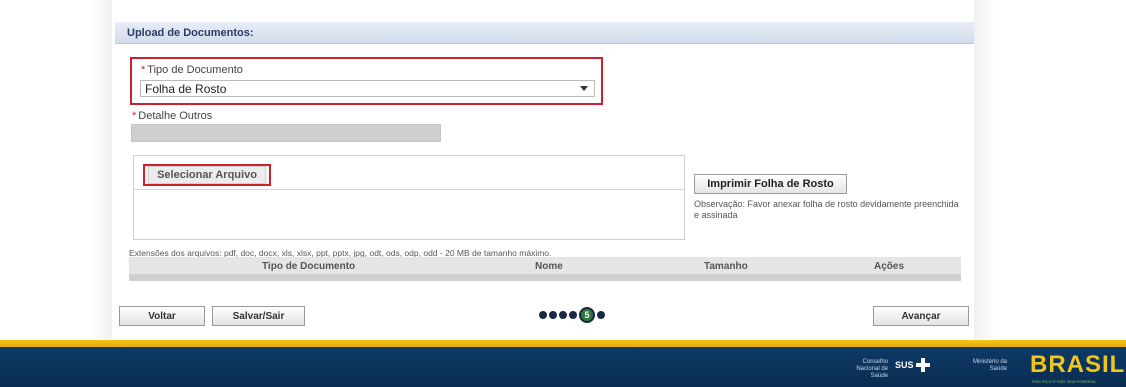 Image resolution: width=1126 pixels, height=387 pixels. What do you see at coordinates (162, 316) in the screenshot?
I see `voltar-button: Voltar` at bounding box center [162, 316].